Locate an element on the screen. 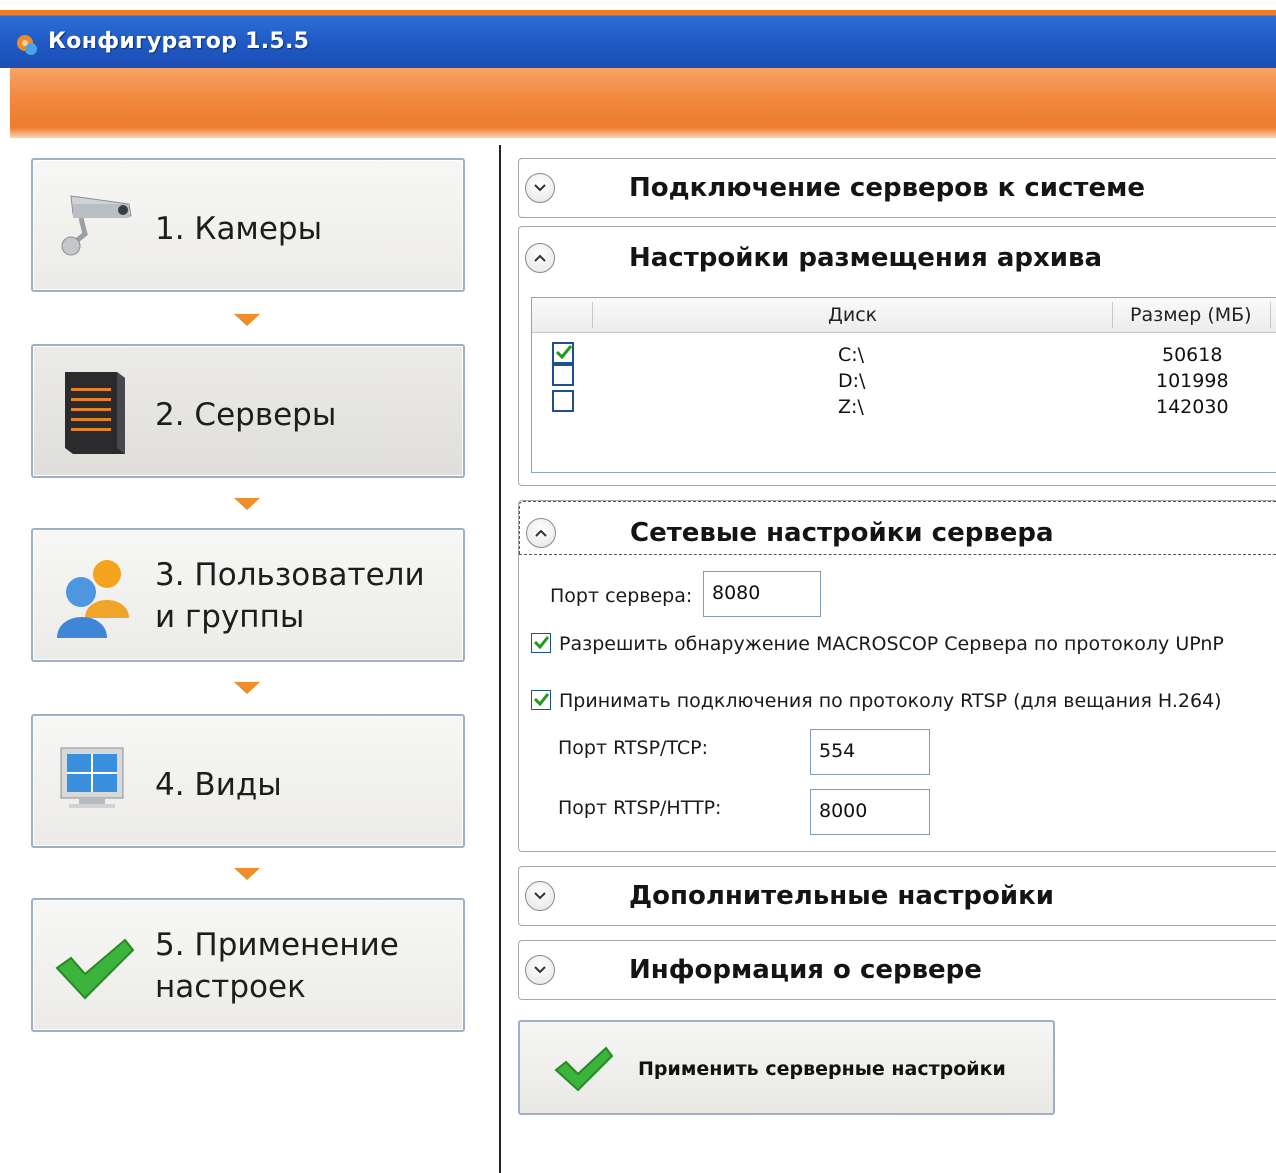 Image resolution: width=1276 pixels, height=1173 pixels. panel-server-info: Информация о сервере is located at coordinates (897, 970).